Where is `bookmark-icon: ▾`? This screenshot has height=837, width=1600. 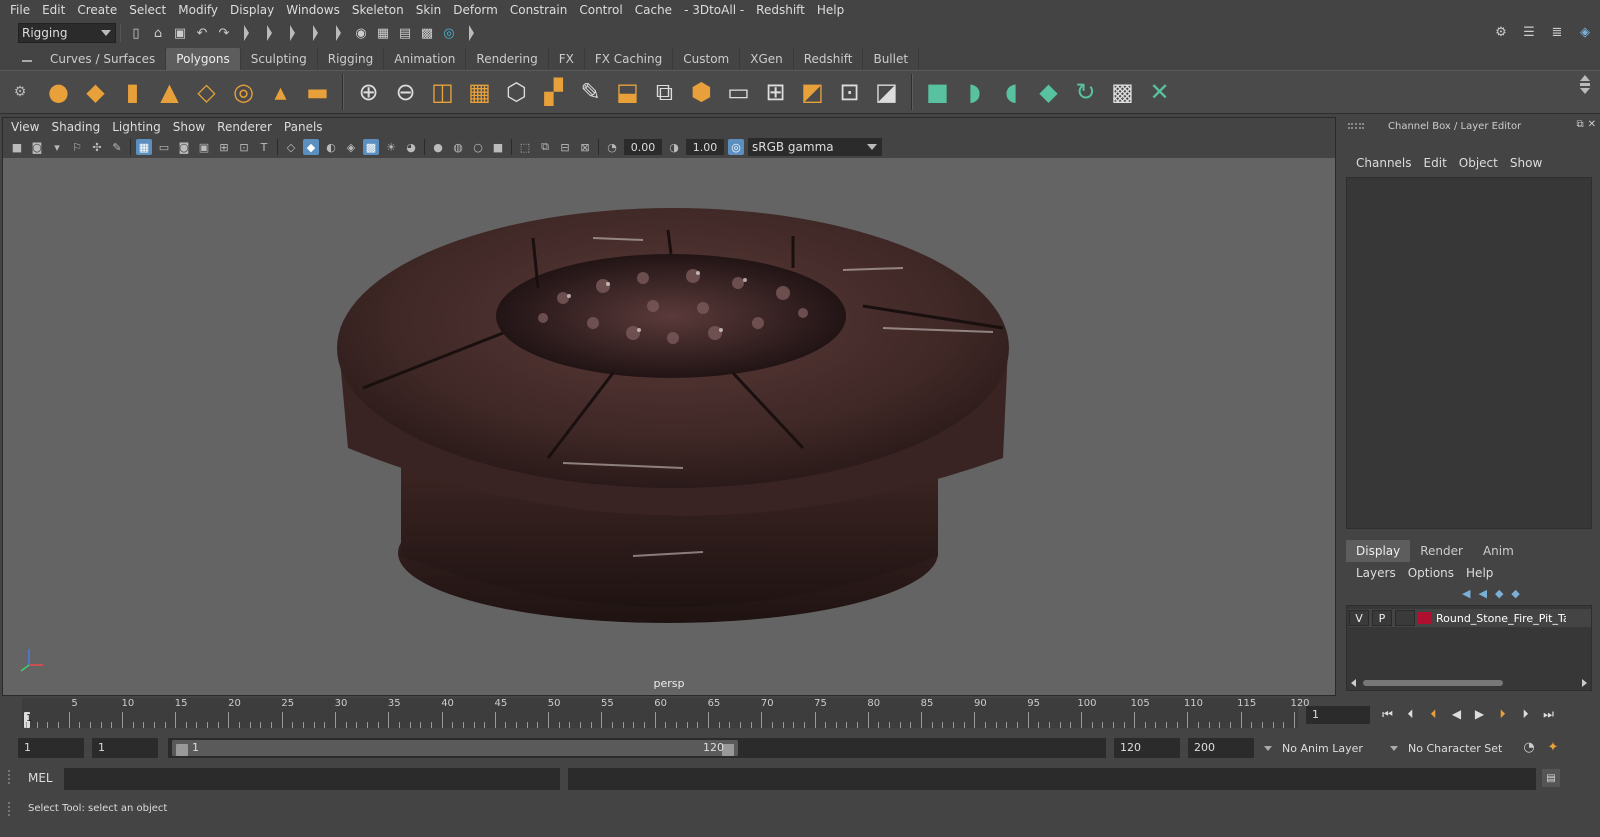 bookmark-icon: ▾ is located at coordinates (57, 147).